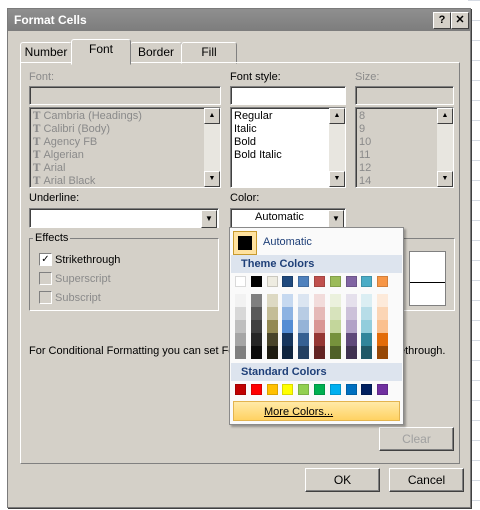 The image size is (480, 510). Describe the element at coordinates (45, 297) in the screenshot. I see `subscript-checkbox` at that location.